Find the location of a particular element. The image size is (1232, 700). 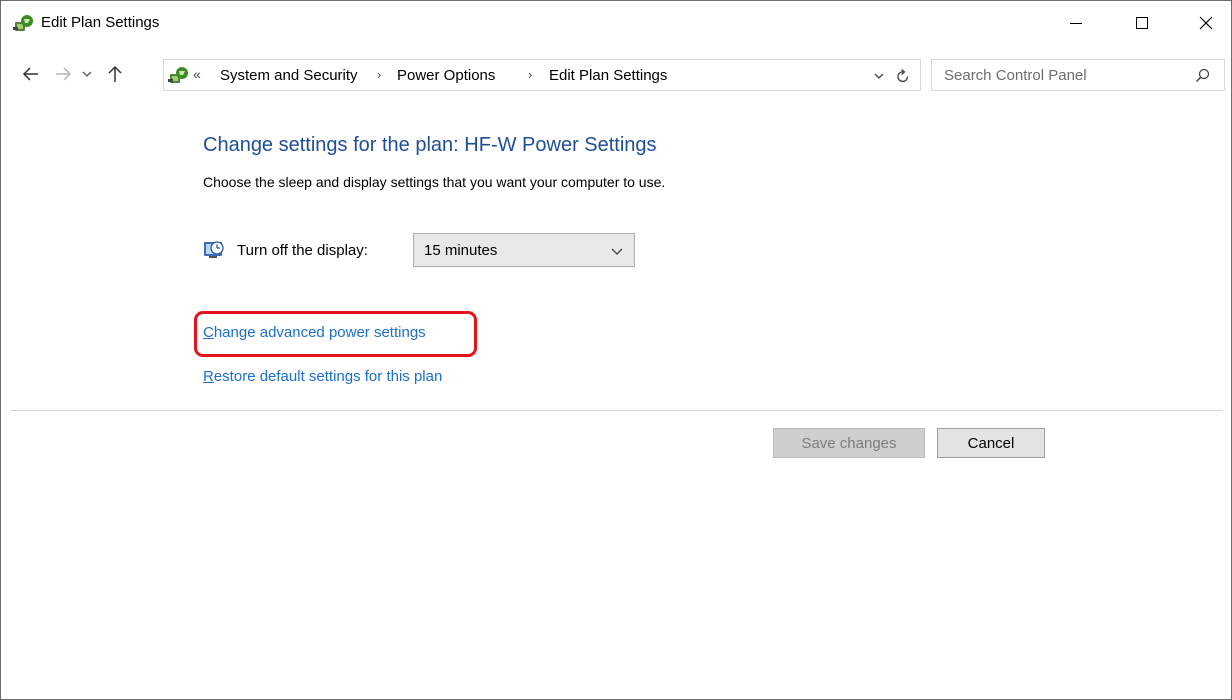

minimize-icon is located at coordinates (1076, 23).